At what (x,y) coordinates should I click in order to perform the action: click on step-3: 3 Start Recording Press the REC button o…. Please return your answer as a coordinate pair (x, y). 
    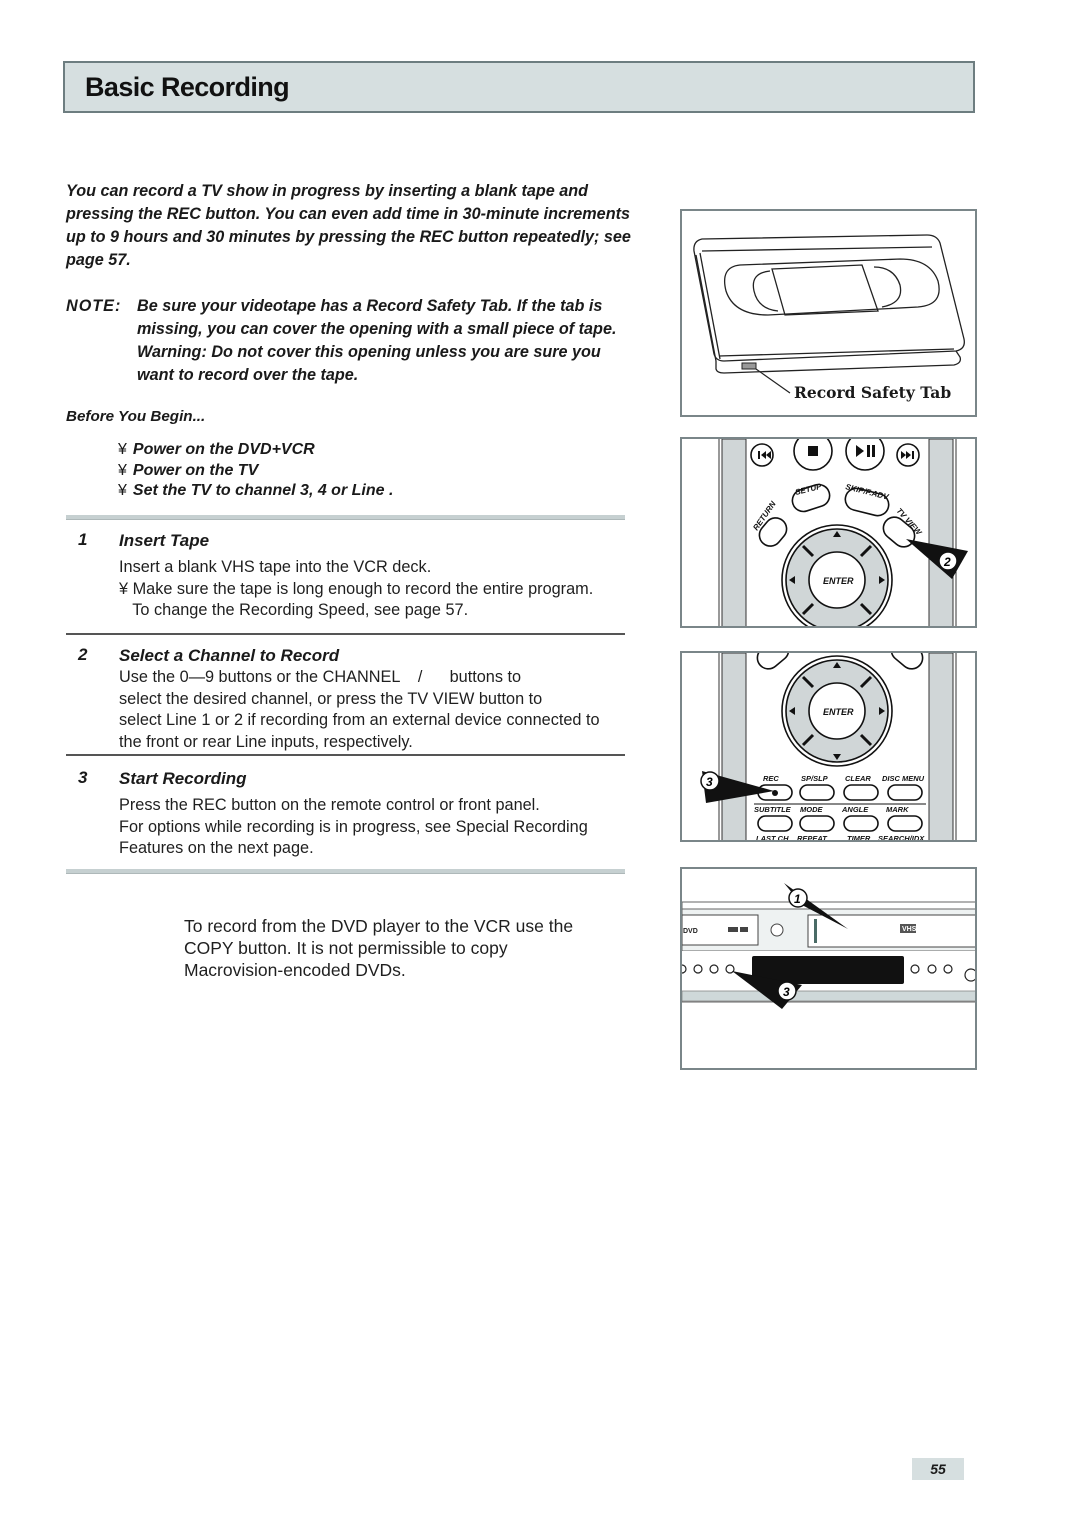
    Looking at the image, I should click on (351, 814).